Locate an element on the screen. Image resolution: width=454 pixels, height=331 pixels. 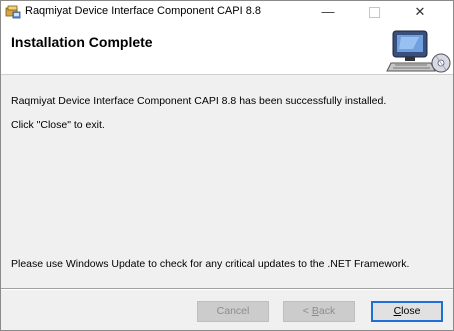
back-button-prefix: < is located at coordinates (307, 311).